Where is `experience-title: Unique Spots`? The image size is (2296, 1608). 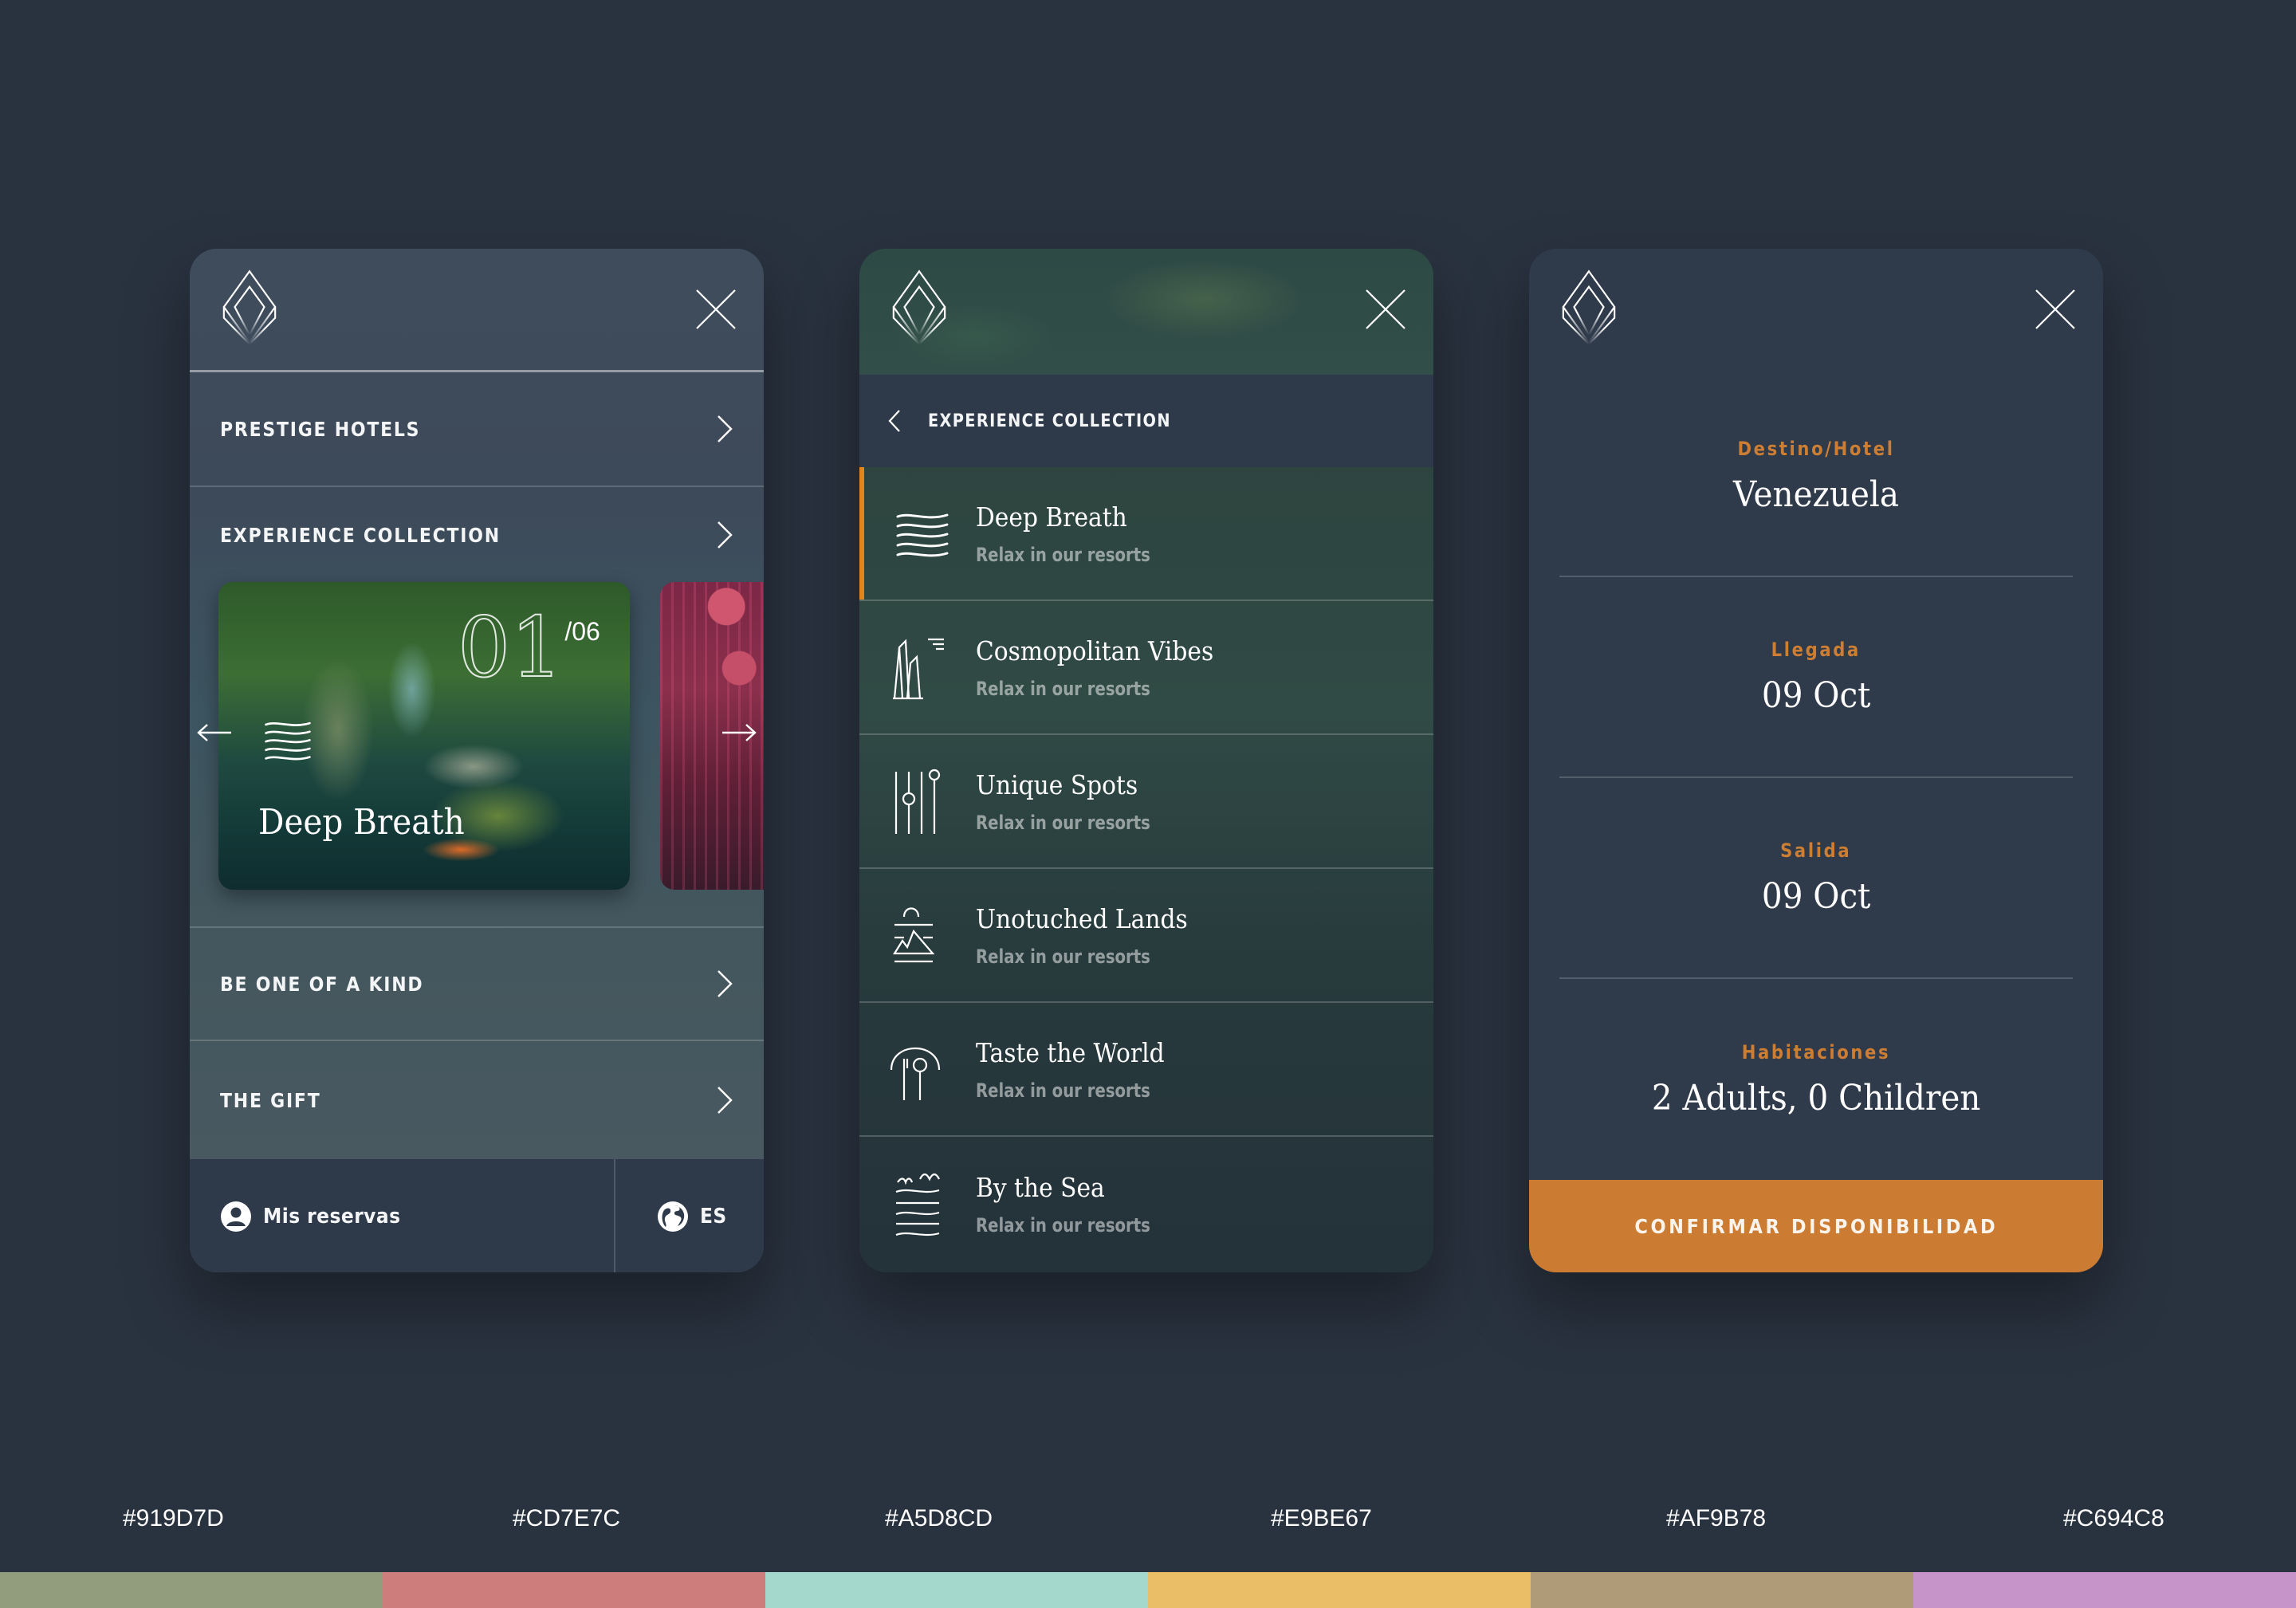 experience-title: Unique Spots is located at coordinates (1057, 784).